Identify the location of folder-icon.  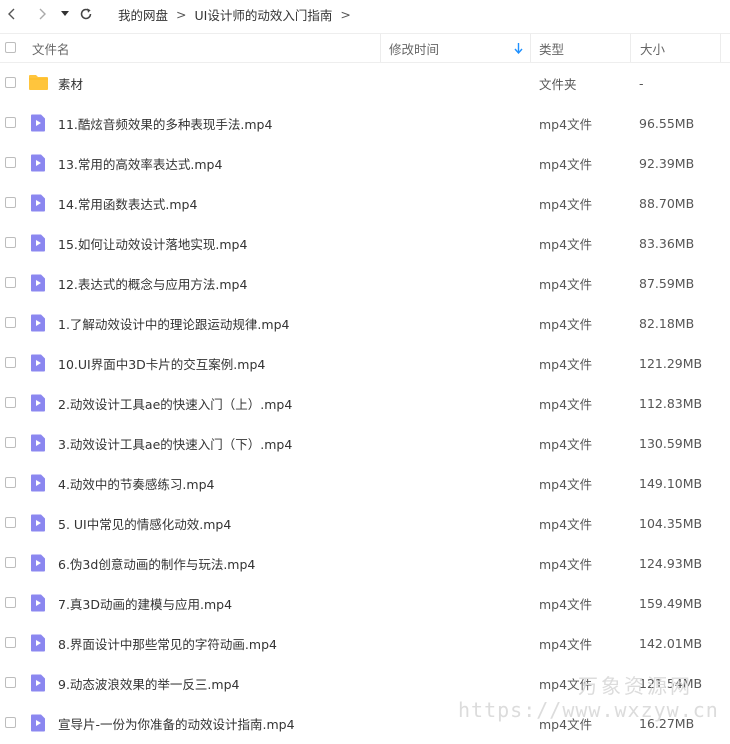
(38, 82).